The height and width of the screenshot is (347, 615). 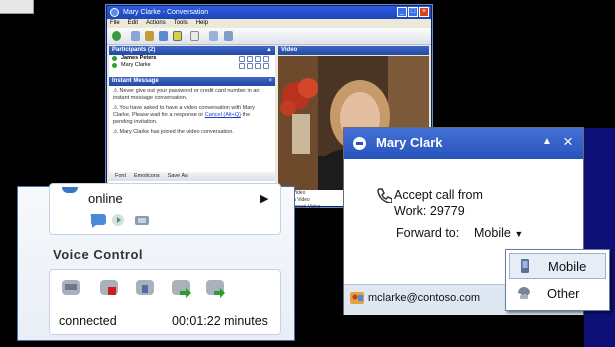 What do you see at coordinates (547, 141) in the screenshot?
I see `collapse-icon: ▲` at bounding box center [547, 141].